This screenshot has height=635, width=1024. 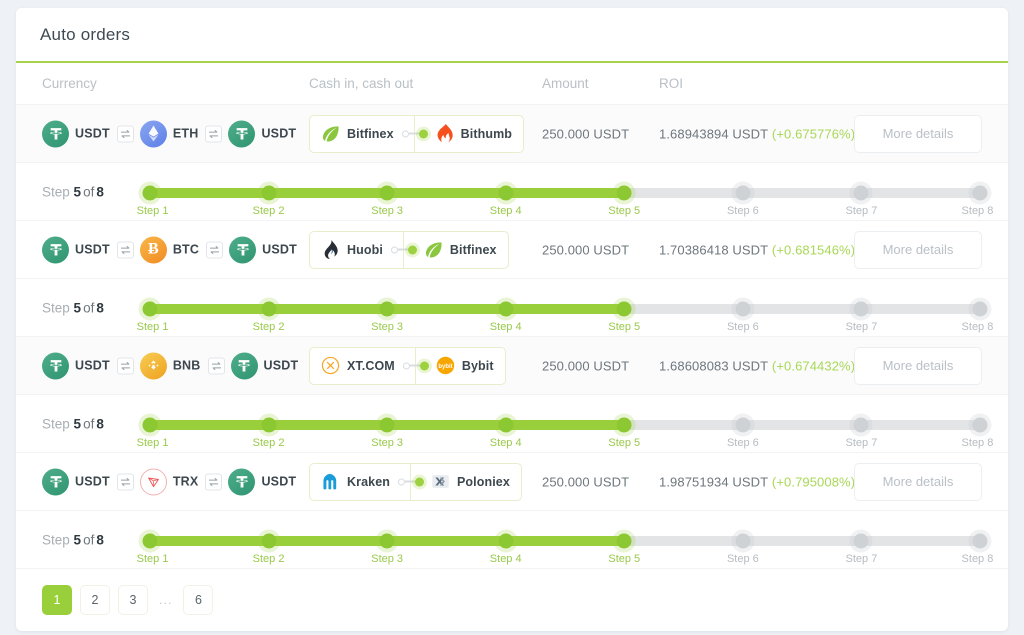 What do you see at coordinates (77, 191) in the screenshot?
I see `step-current: 5` at bounding box center [77, 191].